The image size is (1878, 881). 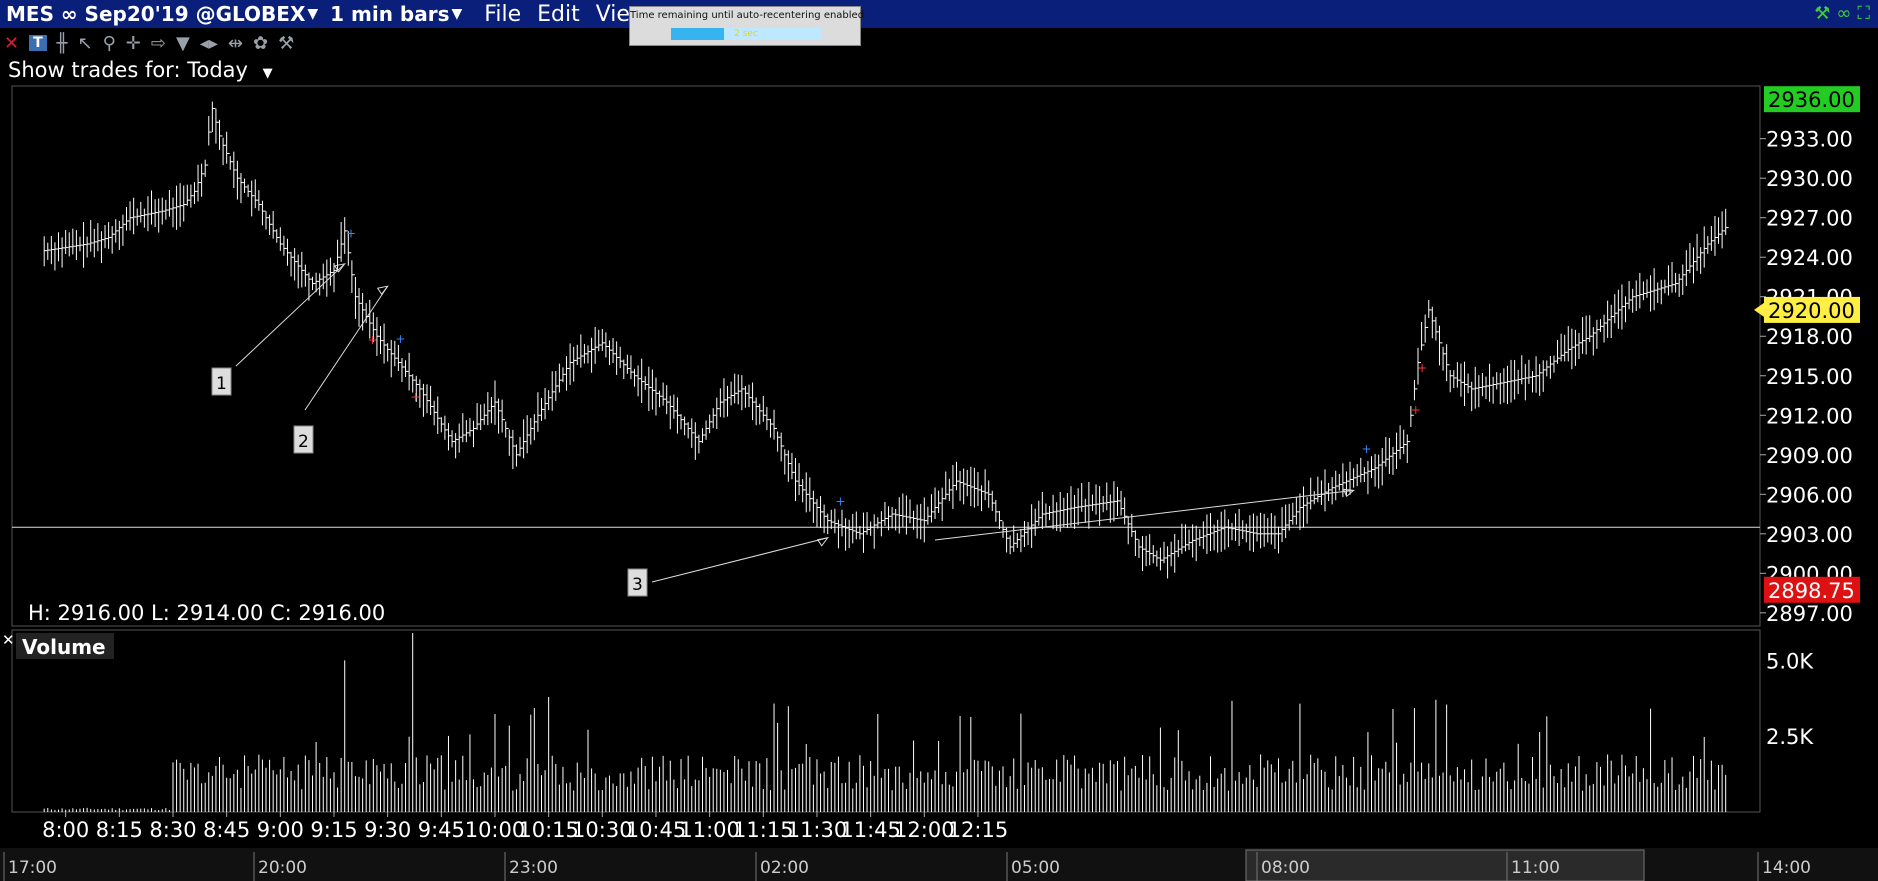 I want to click on time-tick-label: 12:00, so click(x=924, y=830).